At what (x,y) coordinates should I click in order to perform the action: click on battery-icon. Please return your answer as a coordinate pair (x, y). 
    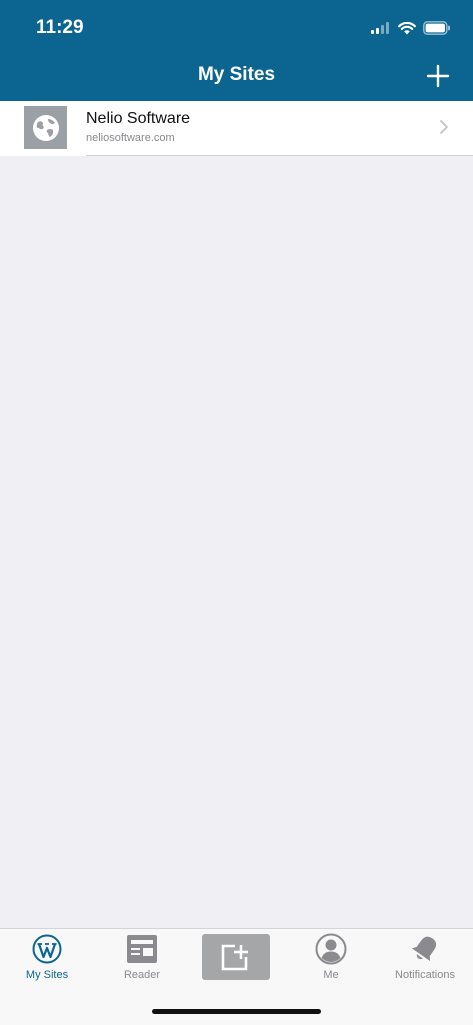
    Looking at the image, I should click on (436, 28).